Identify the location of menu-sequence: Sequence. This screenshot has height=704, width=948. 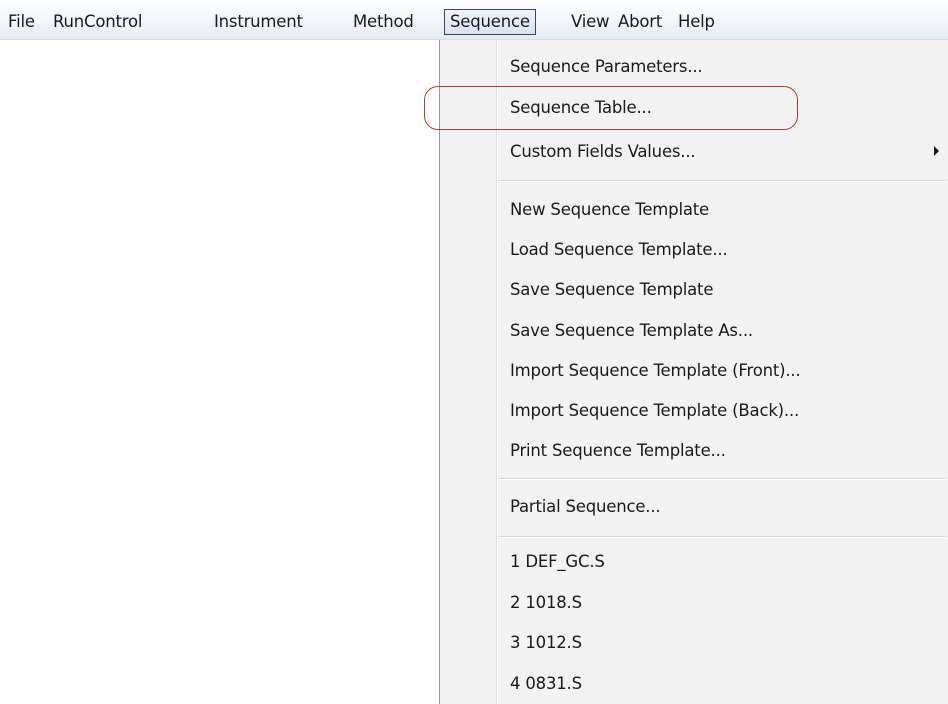
(490, 22).